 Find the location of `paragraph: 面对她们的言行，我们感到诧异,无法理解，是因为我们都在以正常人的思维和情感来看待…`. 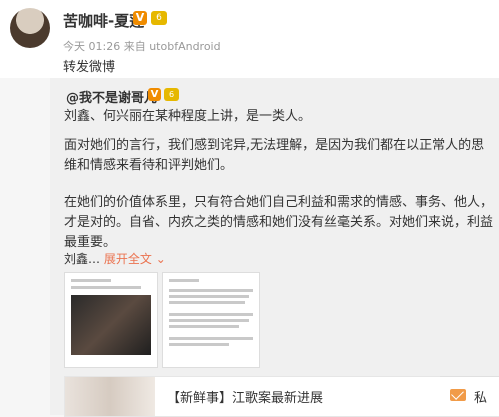

paragraph: 面对她们的言行，我们感到诧异,无法理解，是因为我们都在以正常人的思维和情感来看待… is located at coordinates (274, 155).